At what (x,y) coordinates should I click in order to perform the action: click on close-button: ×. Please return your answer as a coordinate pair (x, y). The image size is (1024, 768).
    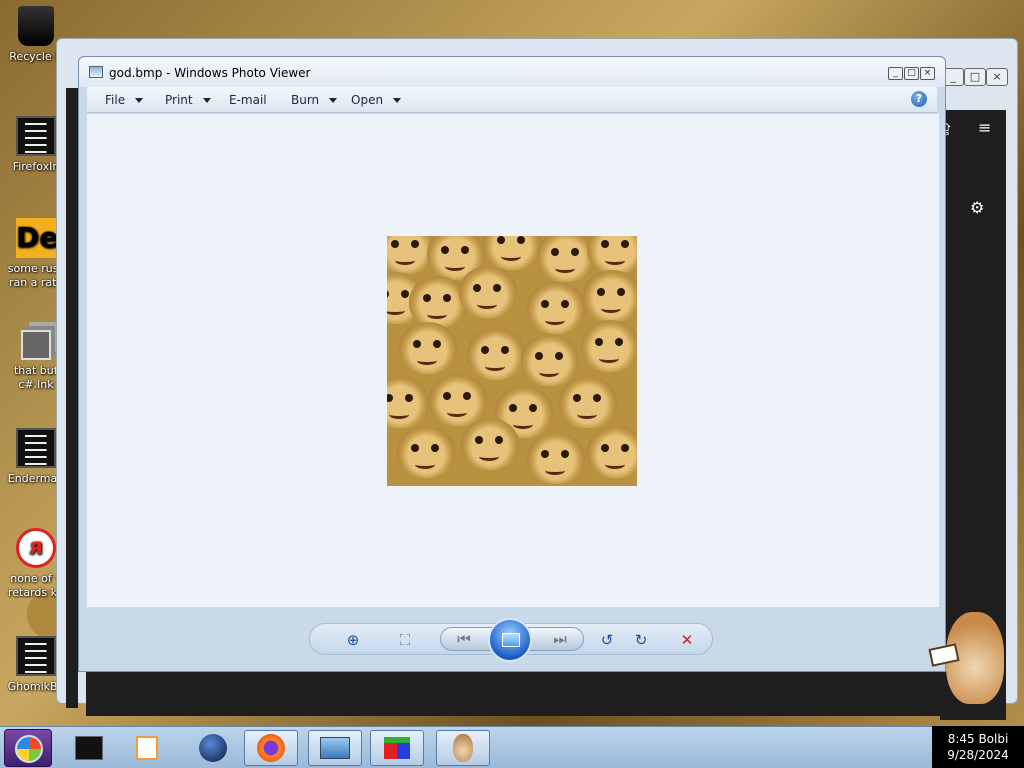
    Looking at the image, I should click on (927, 73).